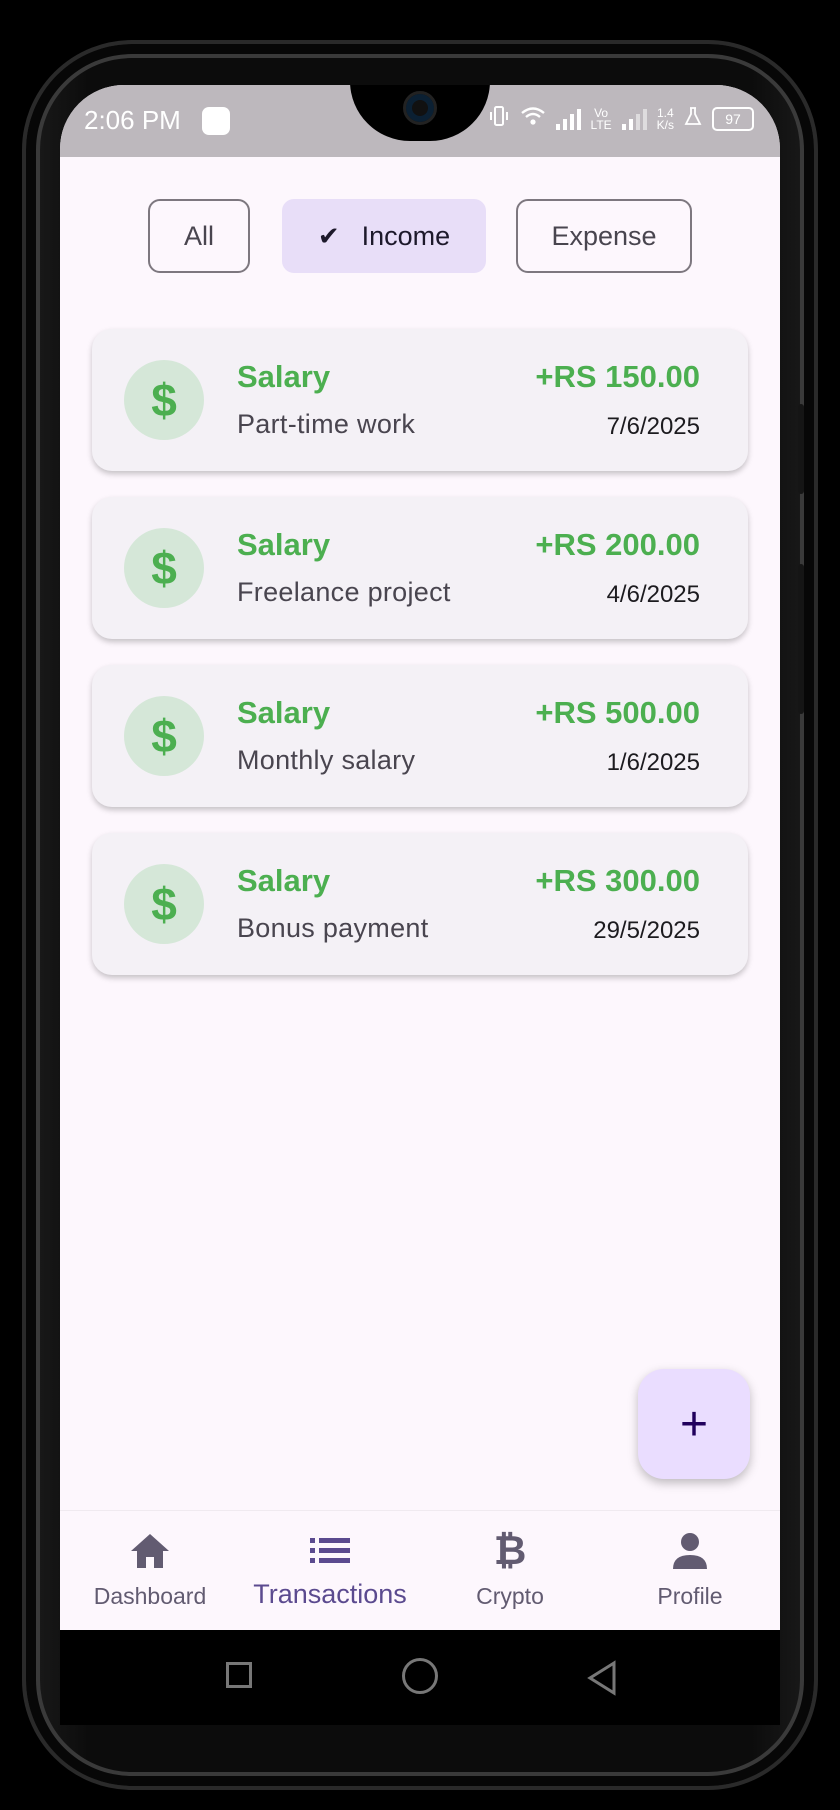 The height and width of the screenshot is (1810, 840). What do you see at coordinates (333, 928) in the screenshot?
I see `transaction-description: Bonus payment` at bounding box center [333, 928].